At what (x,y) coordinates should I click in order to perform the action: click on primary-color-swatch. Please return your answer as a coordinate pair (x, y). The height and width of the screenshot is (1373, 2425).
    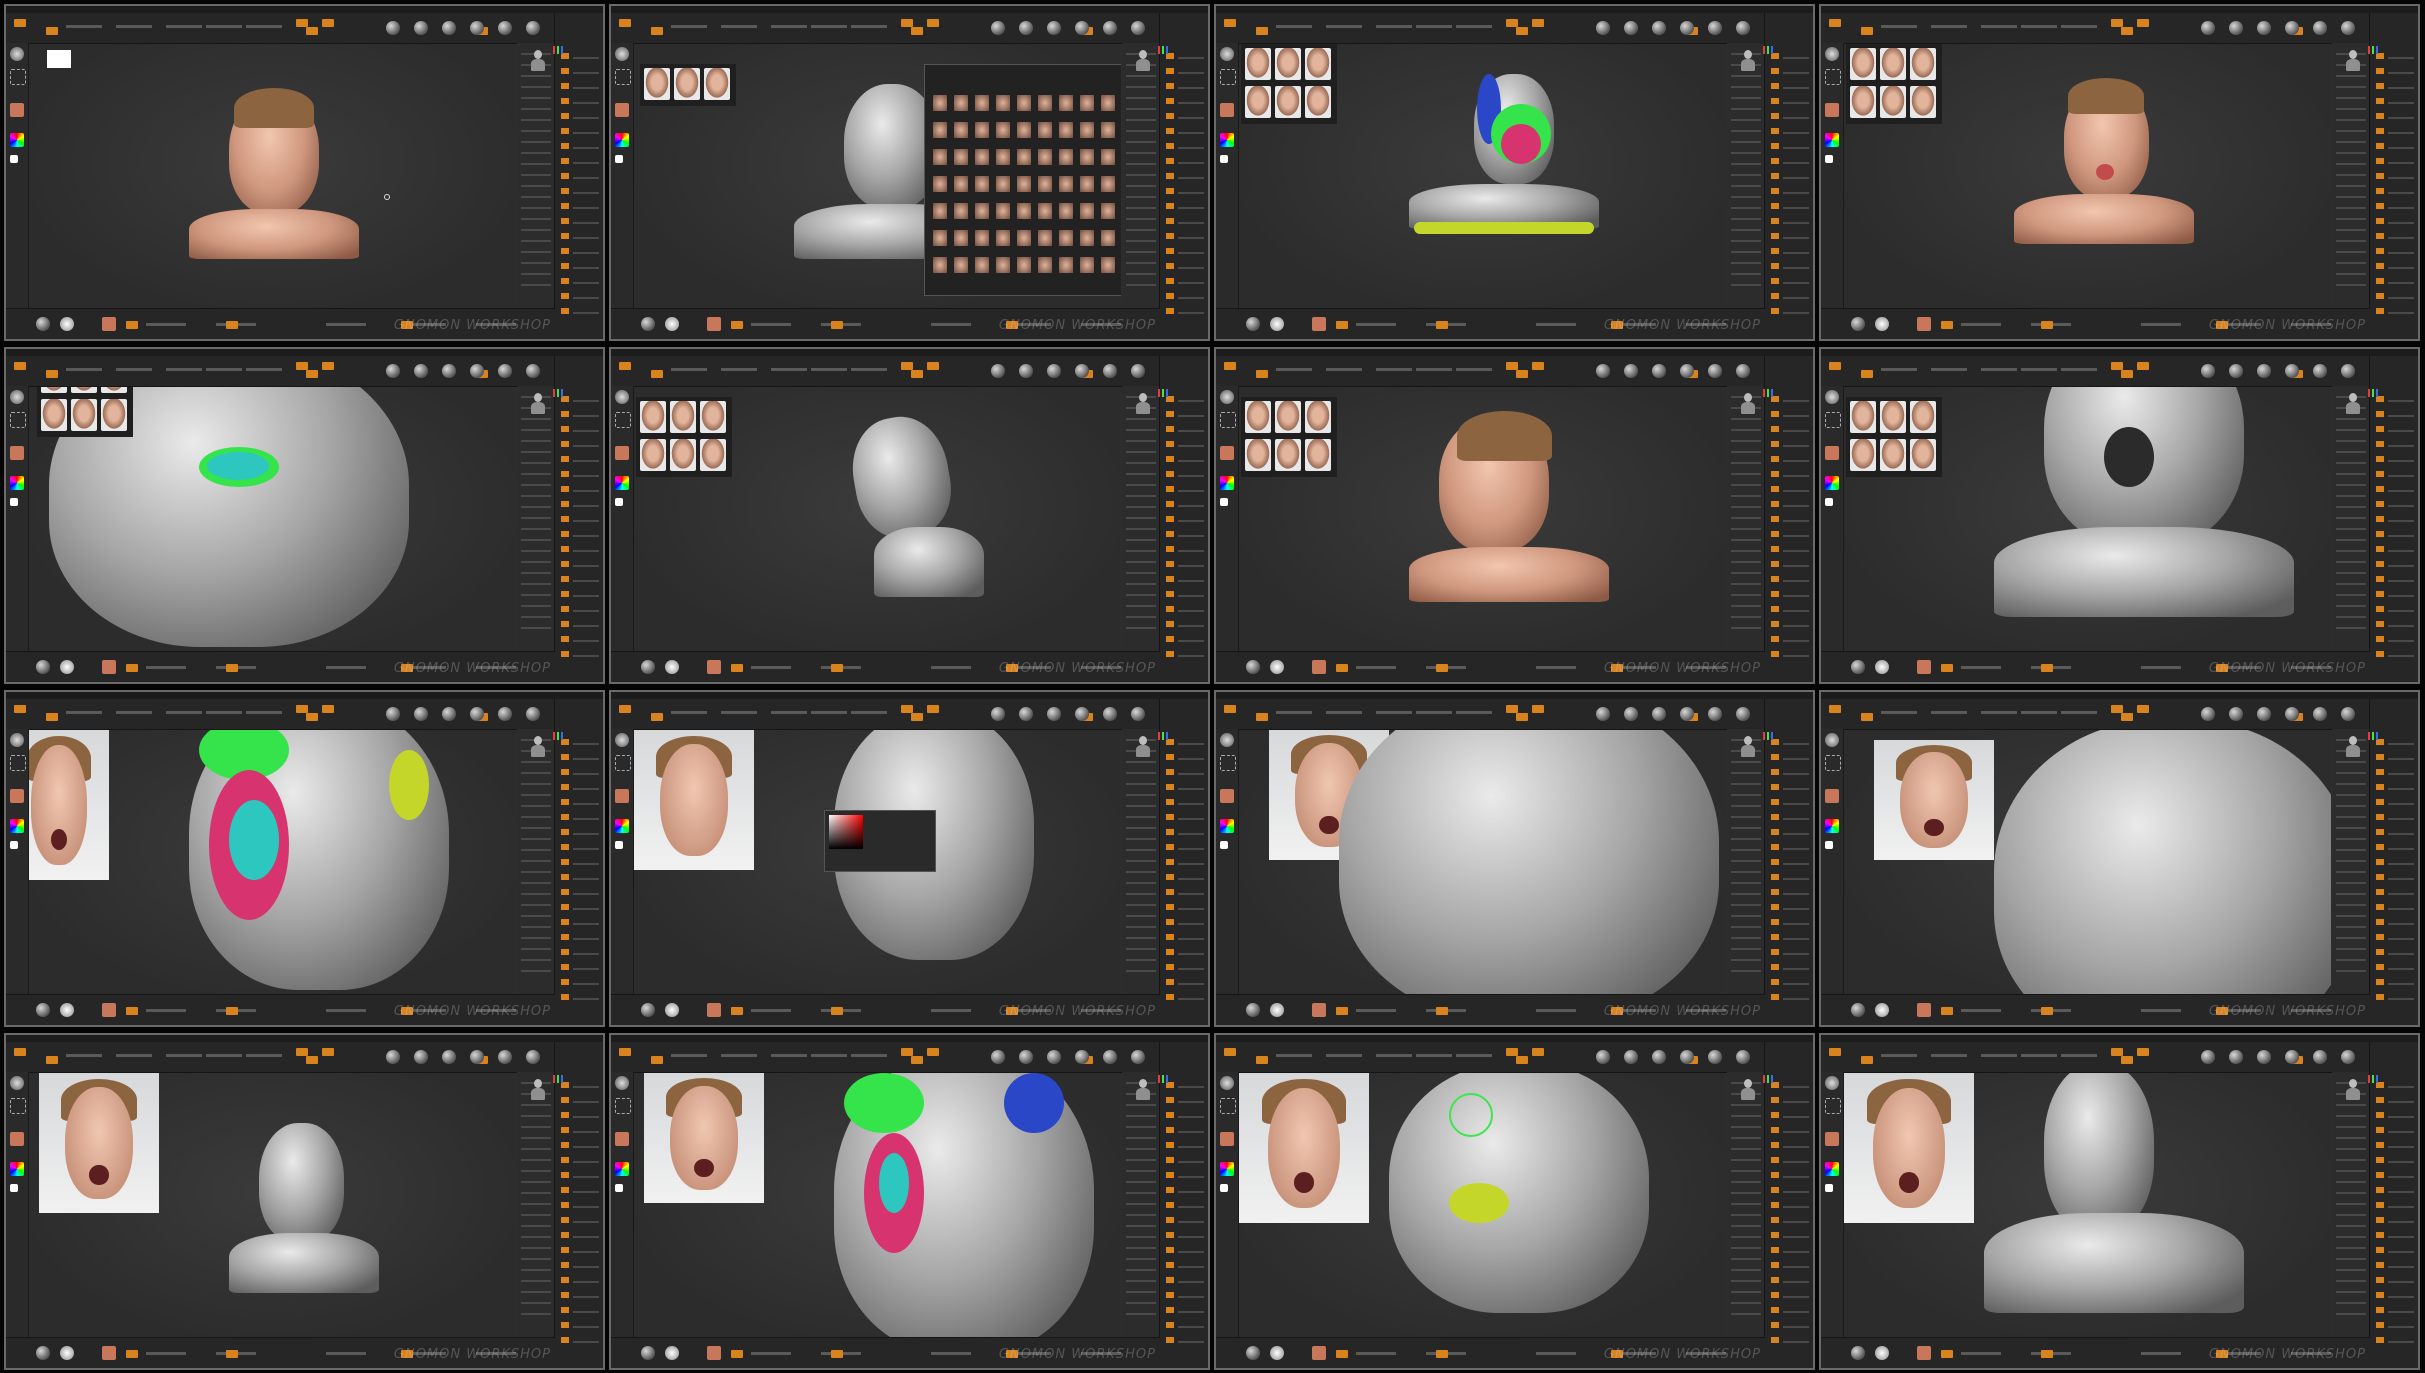
    Looking at the image, I should click on (14, 1188).